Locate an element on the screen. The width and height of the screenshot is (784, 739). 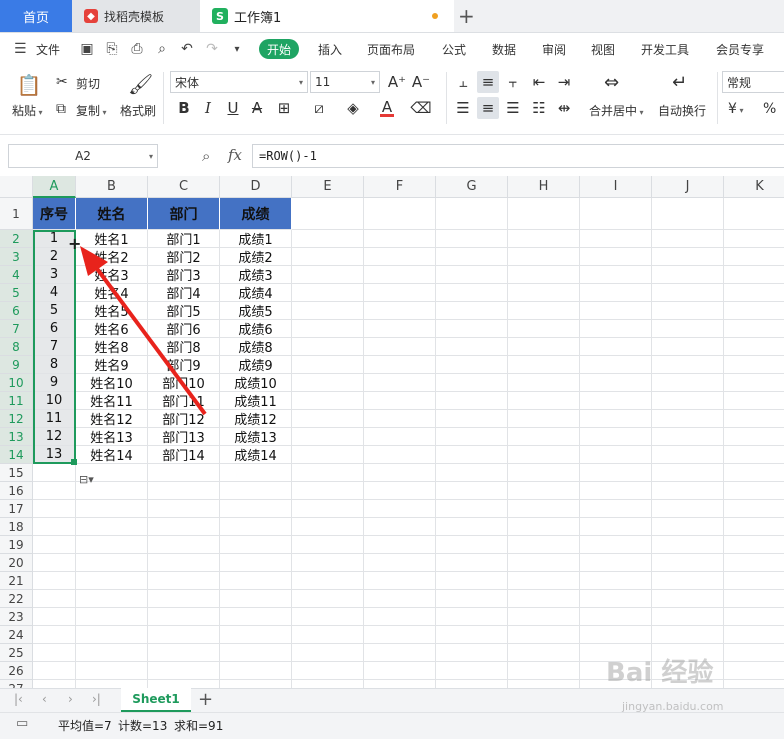
paste-icon: 📋 is located at coordinates (29, 85).